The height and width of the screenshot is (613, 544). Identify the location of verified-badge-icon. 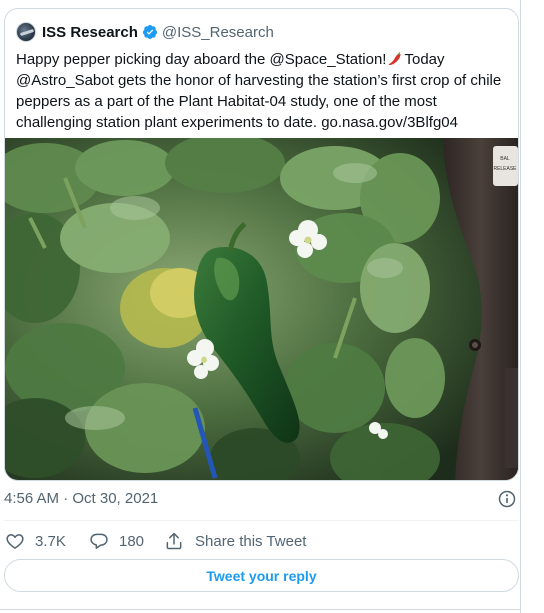
(149, 32).